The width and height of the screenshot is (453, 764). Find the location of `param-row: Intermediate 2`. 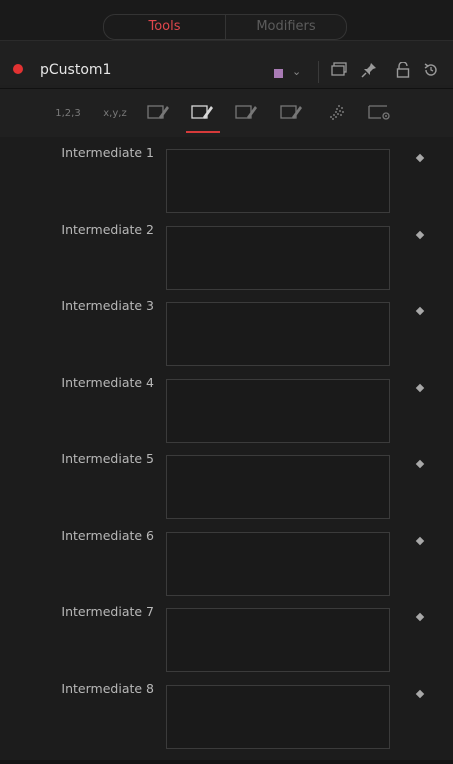

param-row: Intermediate 2 is located at coordinates (226, 252).